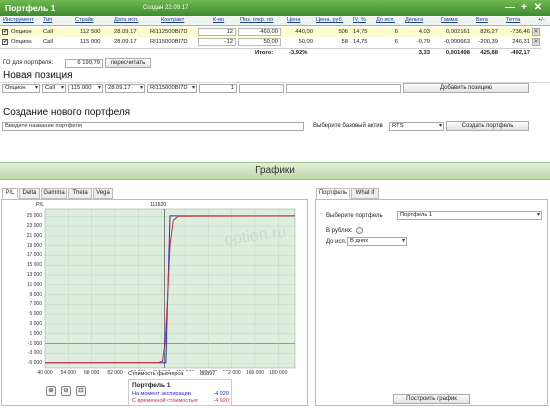 The image size is (550, 408). What do you see at coordinates (35, 304) in the screenshot?
I see `y-tick-label: 7 000` at bounding box center [35, 304].